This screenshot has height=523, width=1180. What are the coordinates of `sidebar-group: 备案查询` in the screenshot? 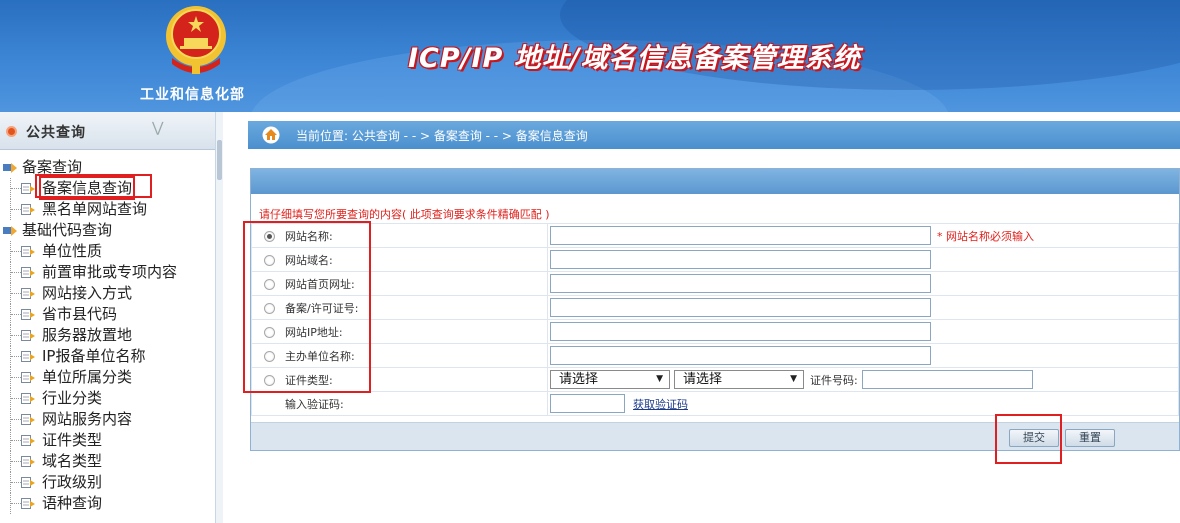 It's located at (107, 167).